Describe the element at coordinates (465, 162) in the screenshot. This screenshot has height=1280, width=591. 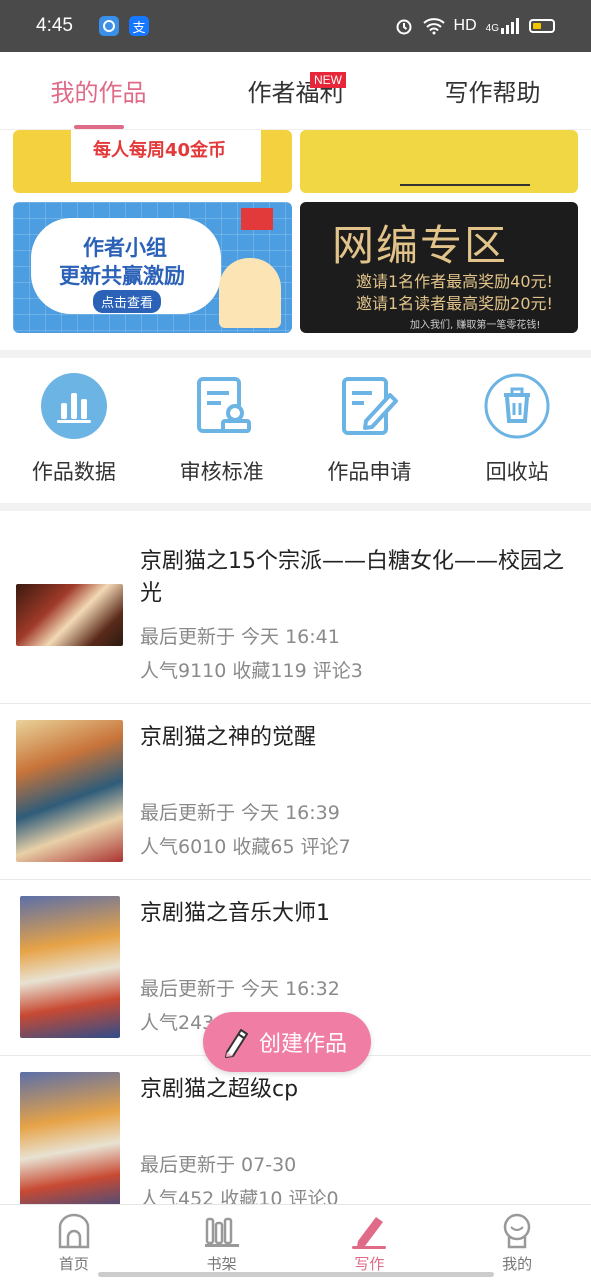
I see `desk-illustration` at that location.